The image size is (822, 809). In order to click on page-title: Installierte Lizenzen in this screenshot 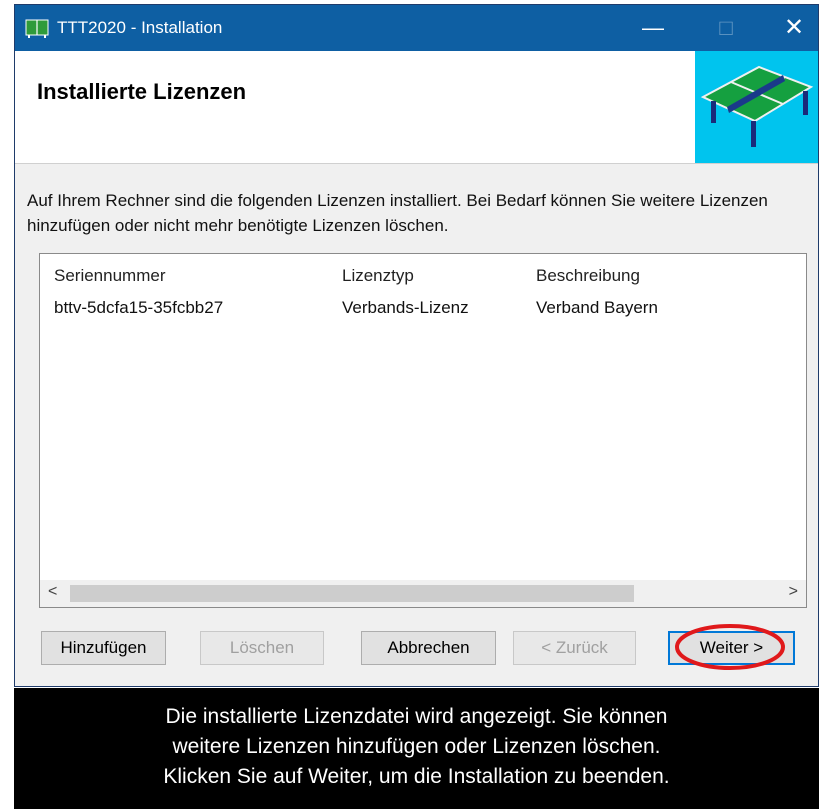, I will do `click(142, 91)`.